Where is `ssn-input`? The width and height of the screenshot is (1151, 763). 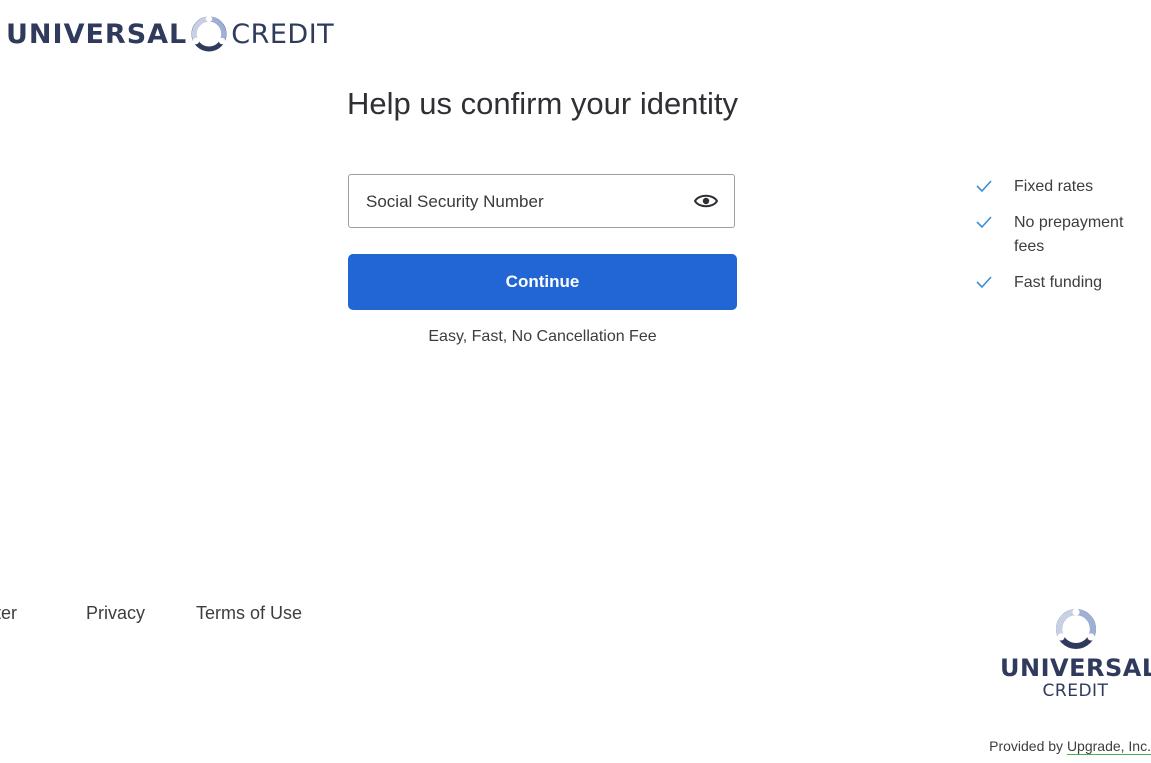
ssn-input is located at coordinates (526, 202).